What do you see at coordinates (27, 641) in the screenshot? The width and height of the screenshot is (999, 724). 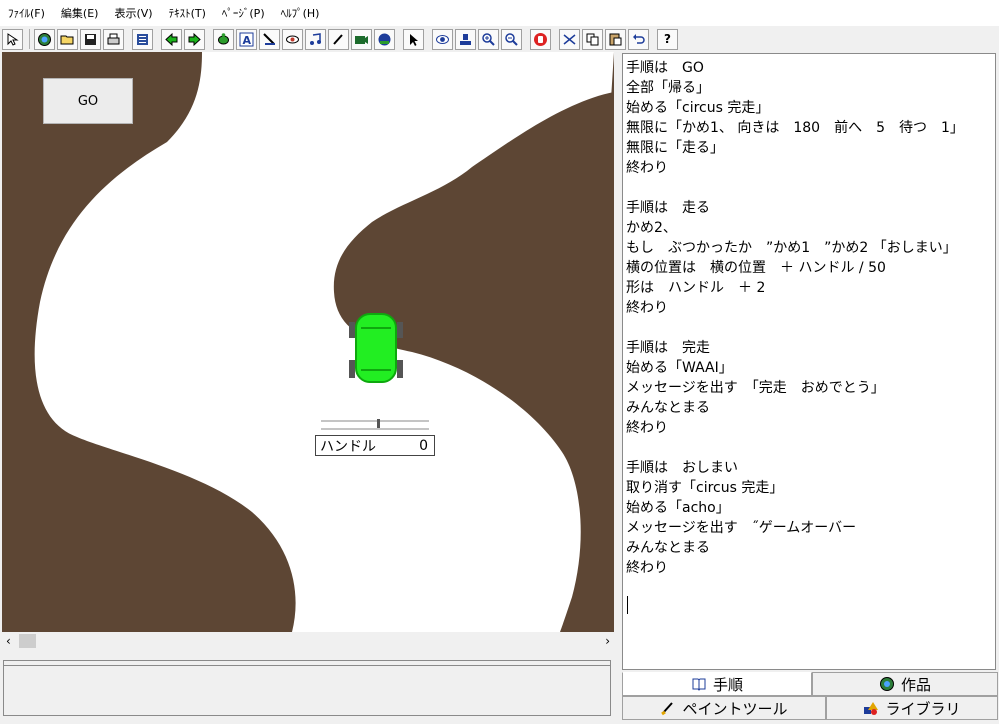 I see `scroll-thumb` at bounding box center [27, 641].